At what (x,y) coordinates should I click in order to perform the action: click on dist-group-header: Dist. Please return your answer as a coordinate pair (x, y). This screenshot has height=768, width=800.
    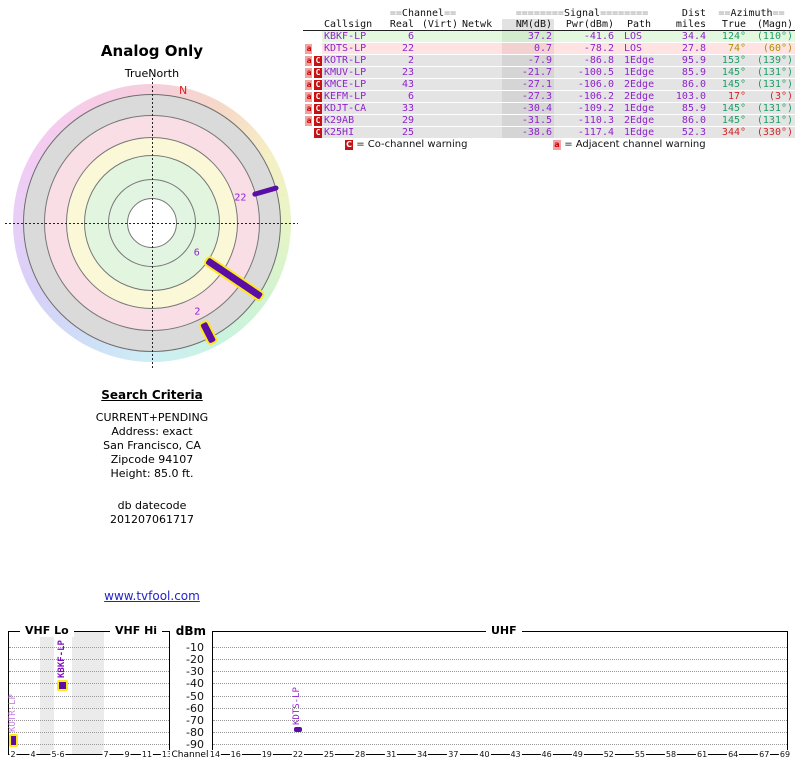
    Looking at the image, I should click on (694, 13).